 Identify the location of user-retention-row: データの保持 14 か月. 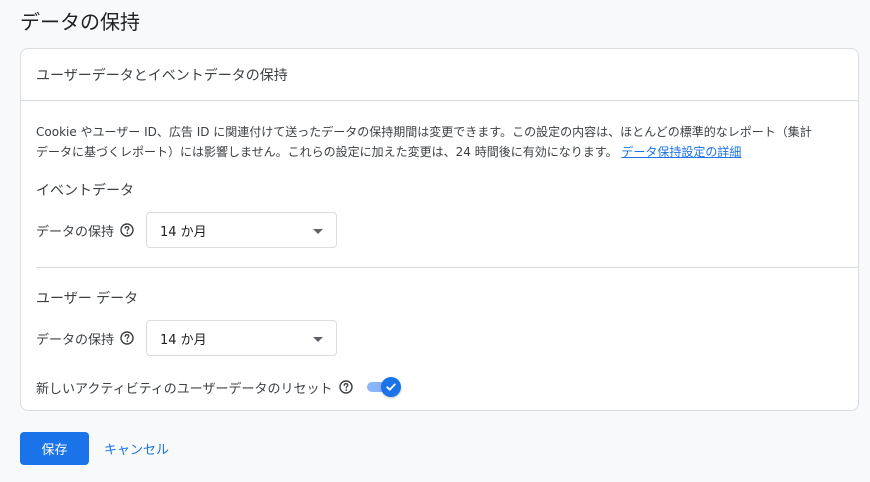
(196, 338).